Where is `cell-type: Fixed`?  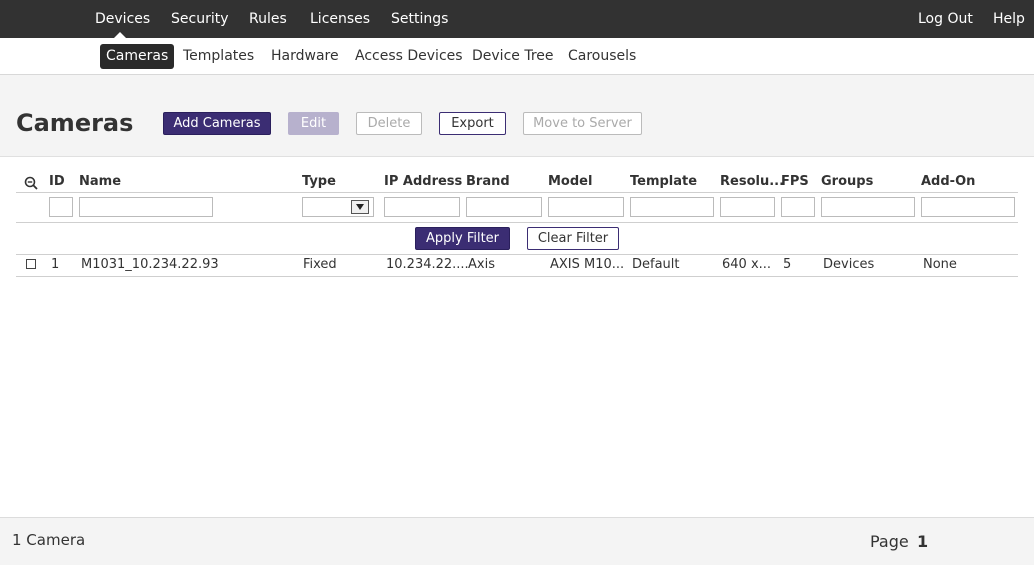
cell-type: Fixed is located at coordinates (320, 264).